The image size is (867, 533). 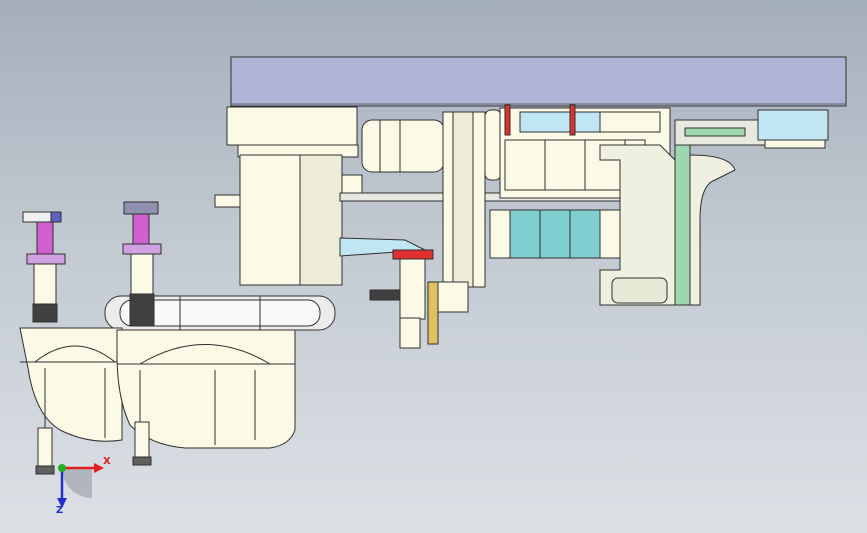 I want to click on green-bracket, so click(x=682, y=225).